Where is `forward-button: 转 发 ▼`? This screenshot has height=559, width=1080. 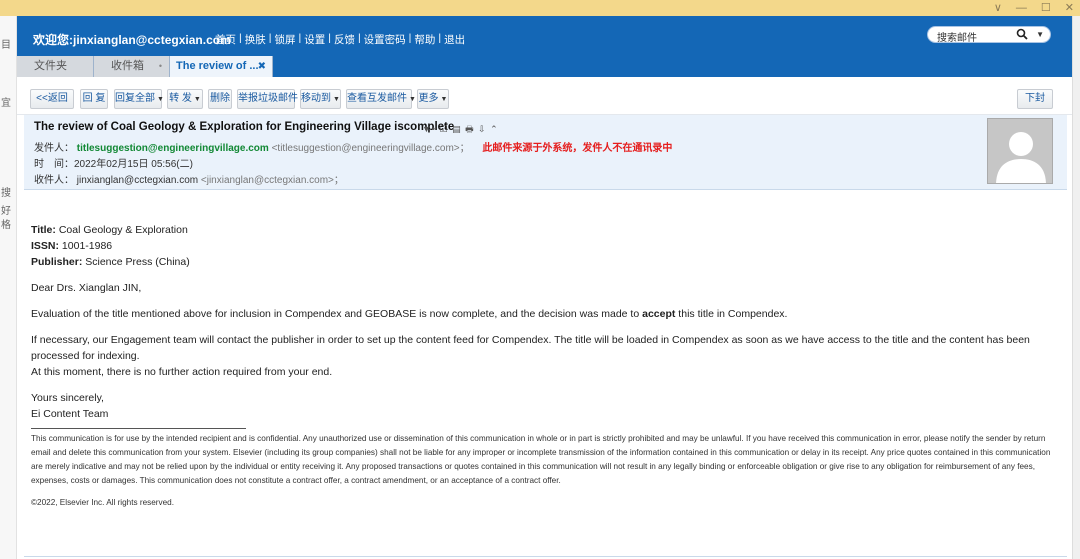
forward-button: 转 发 ▼ is located at coordinates (185, 99).